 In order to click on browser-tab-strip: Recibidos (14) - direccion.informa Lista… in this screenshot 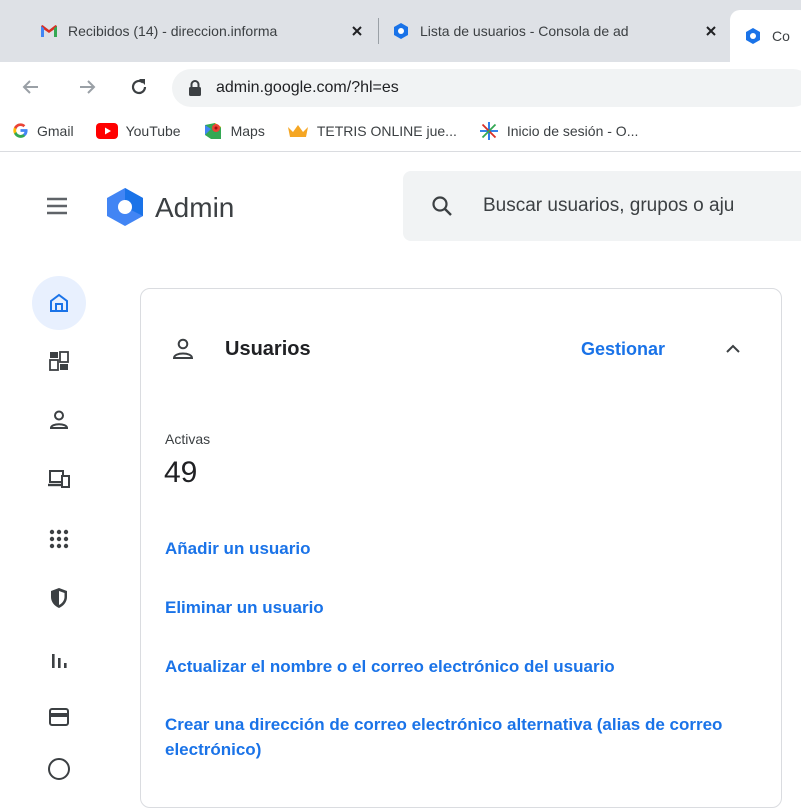, I will do `click(400, 31)`.